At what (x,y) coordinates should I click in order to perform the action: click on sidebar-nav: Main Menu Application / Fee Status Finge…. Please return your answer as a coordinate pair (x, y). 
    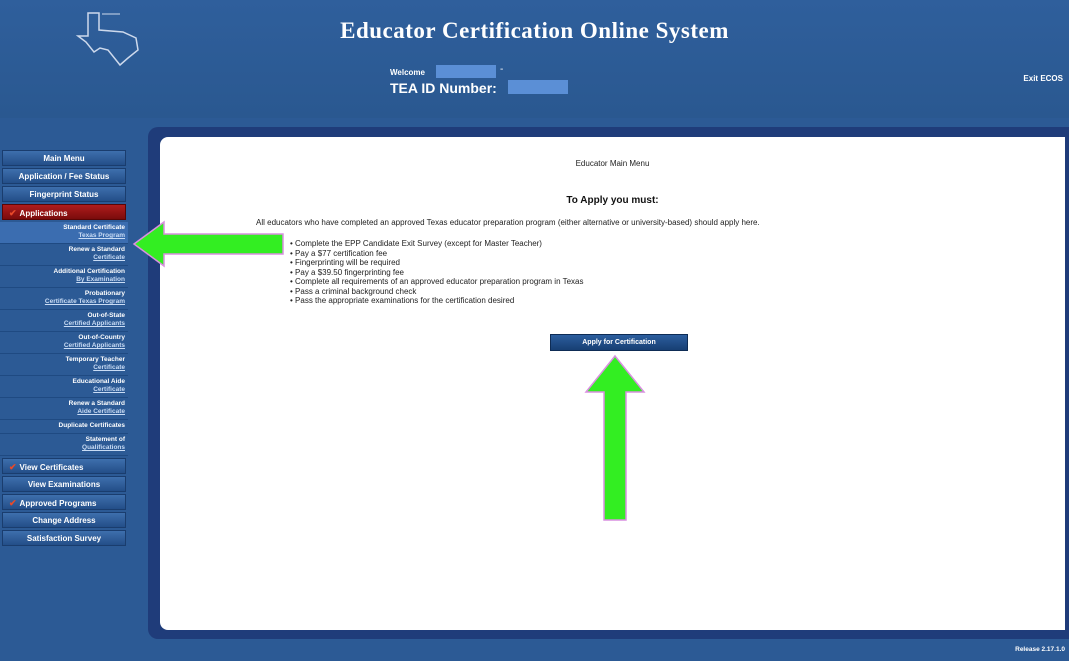
    Looking at the image, I should click on (64, 349).